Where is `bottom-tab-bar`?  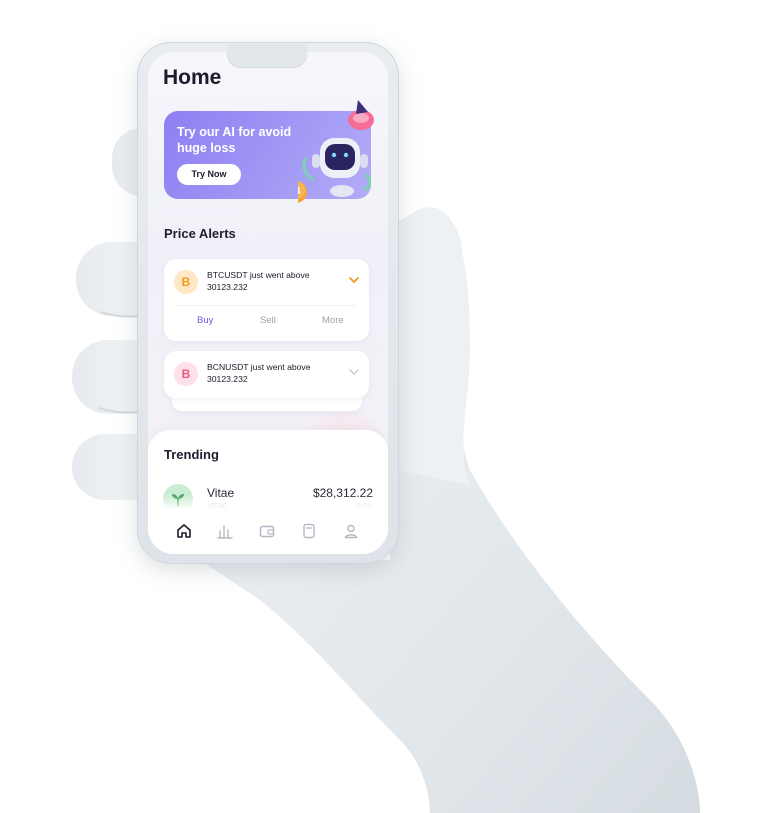 bottom-tab-bar is located at coordinates (268, 531).